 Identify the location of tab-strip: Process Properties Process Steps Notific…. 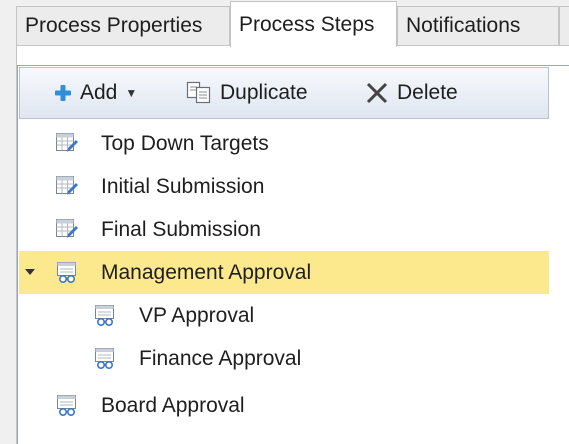
(284, 23).